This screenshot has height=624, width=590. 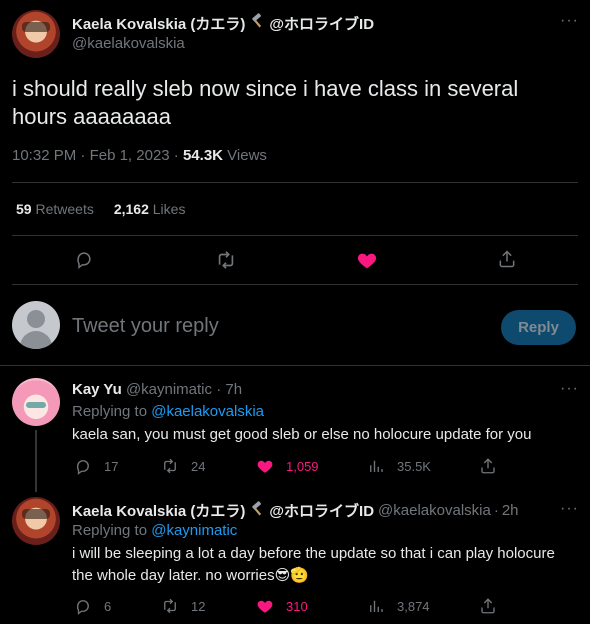 What do you see at coordinates (92, 606) in the screenshot?
I see `reply-action: 6` at bounding box center [92, 606].